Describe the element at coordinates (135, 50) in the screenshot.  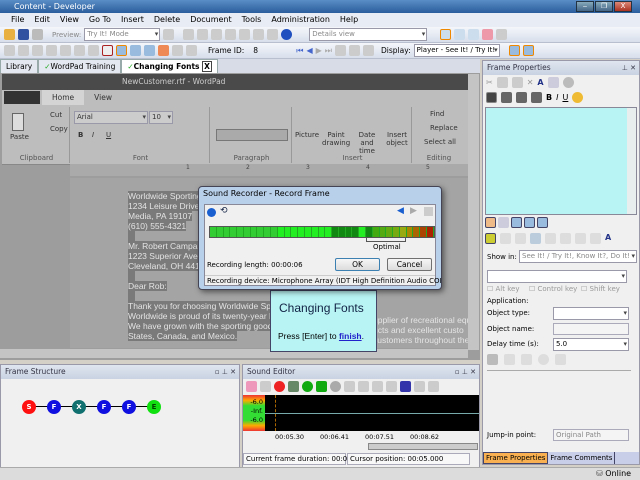
I see `capture-icon` at that location.